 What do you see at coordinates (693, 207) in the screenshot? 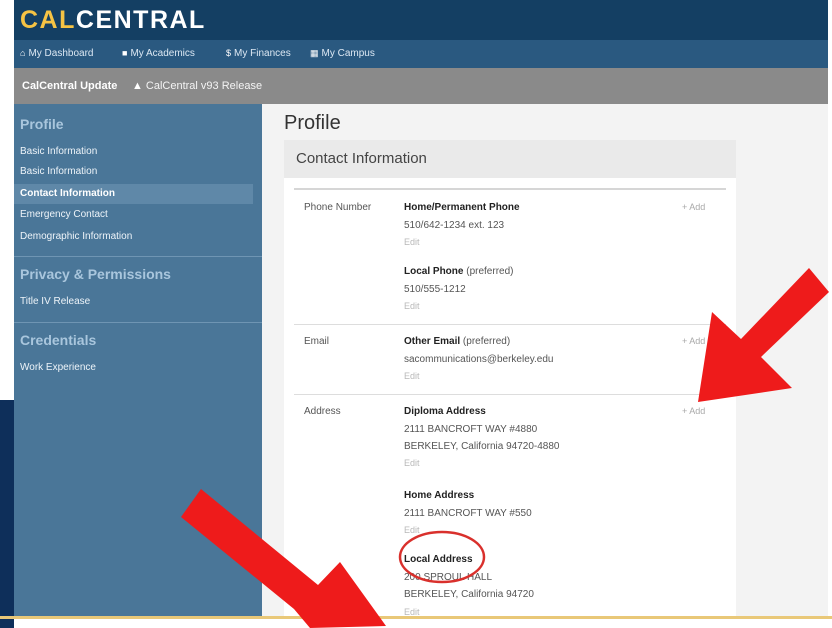
I see `add-phone-button: + Add` at bounding box center [693, 207].